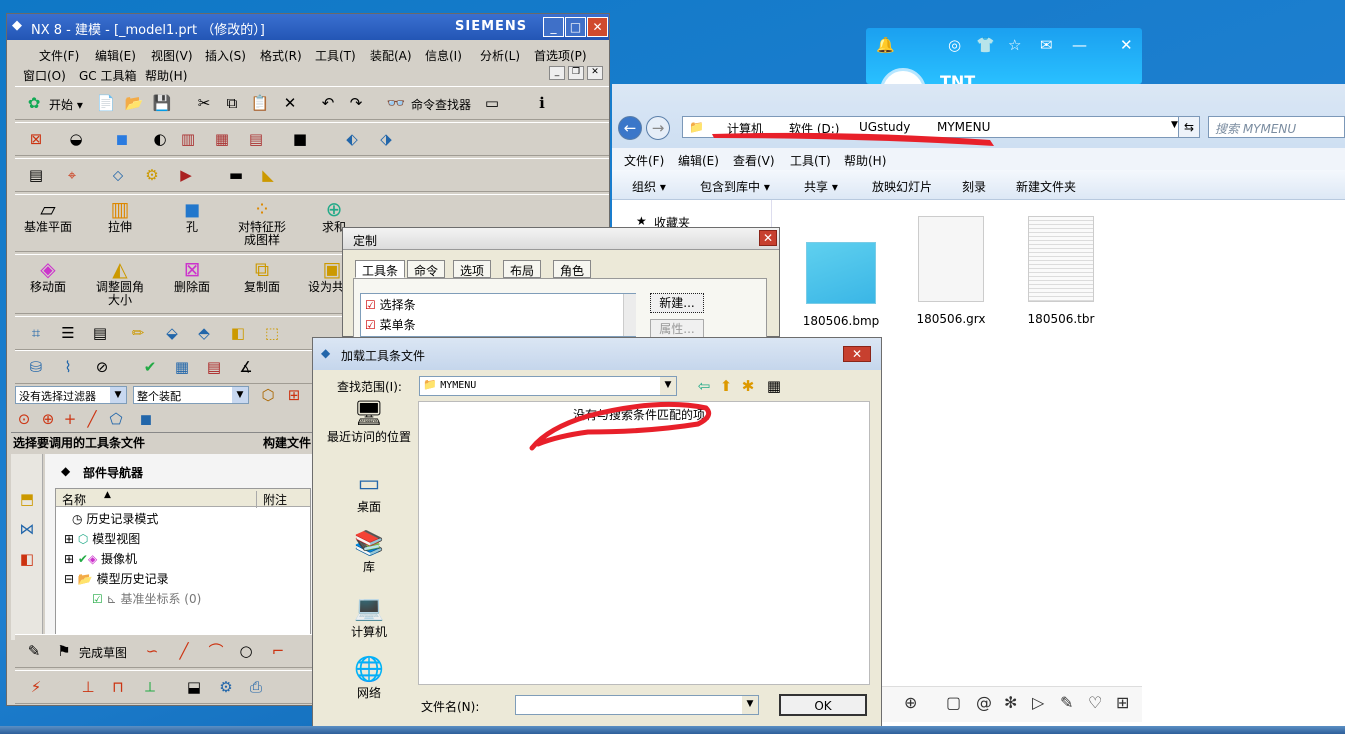  Describe the element at coordinates (745, 128) in the screenshot. I see `breadcrumb-item: 计算机` at that location.